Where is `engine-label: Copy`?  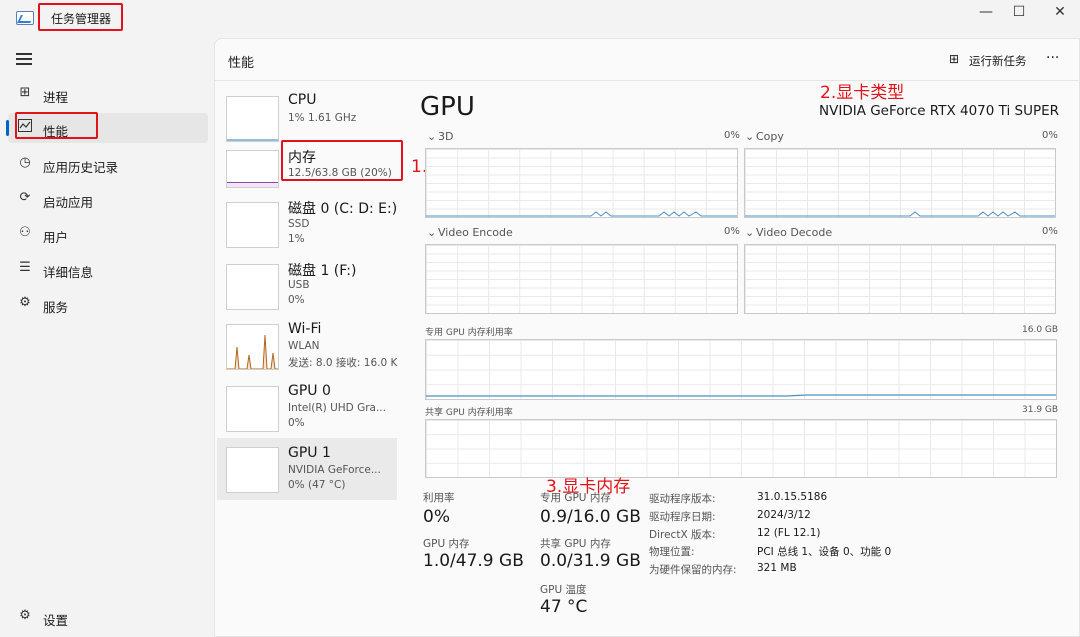 engine-label: Copy is located at coordinates (770, 136).